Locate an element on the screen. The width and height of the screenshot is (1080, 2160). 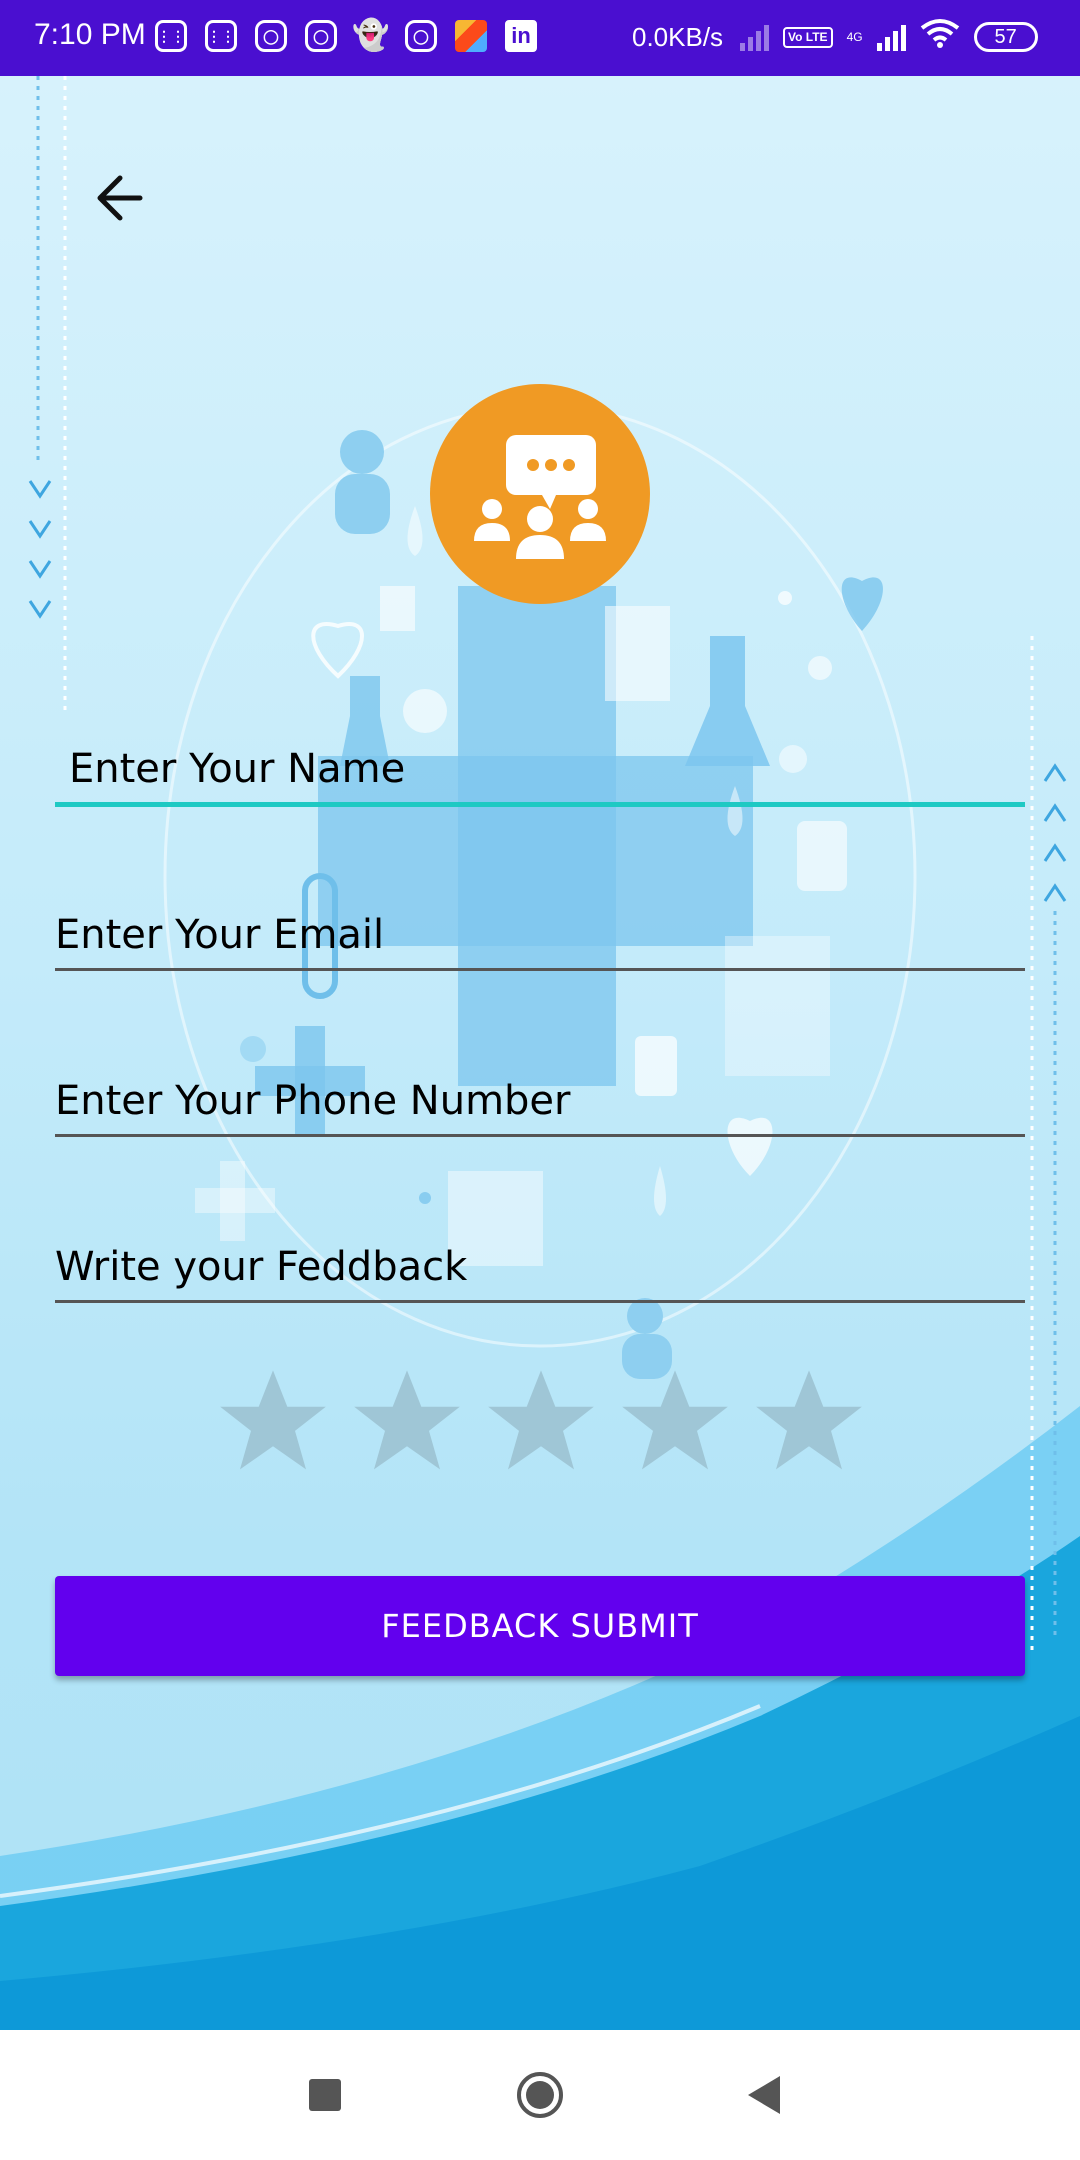
battery-icon: 57 is located at coordinates (1005, 37).